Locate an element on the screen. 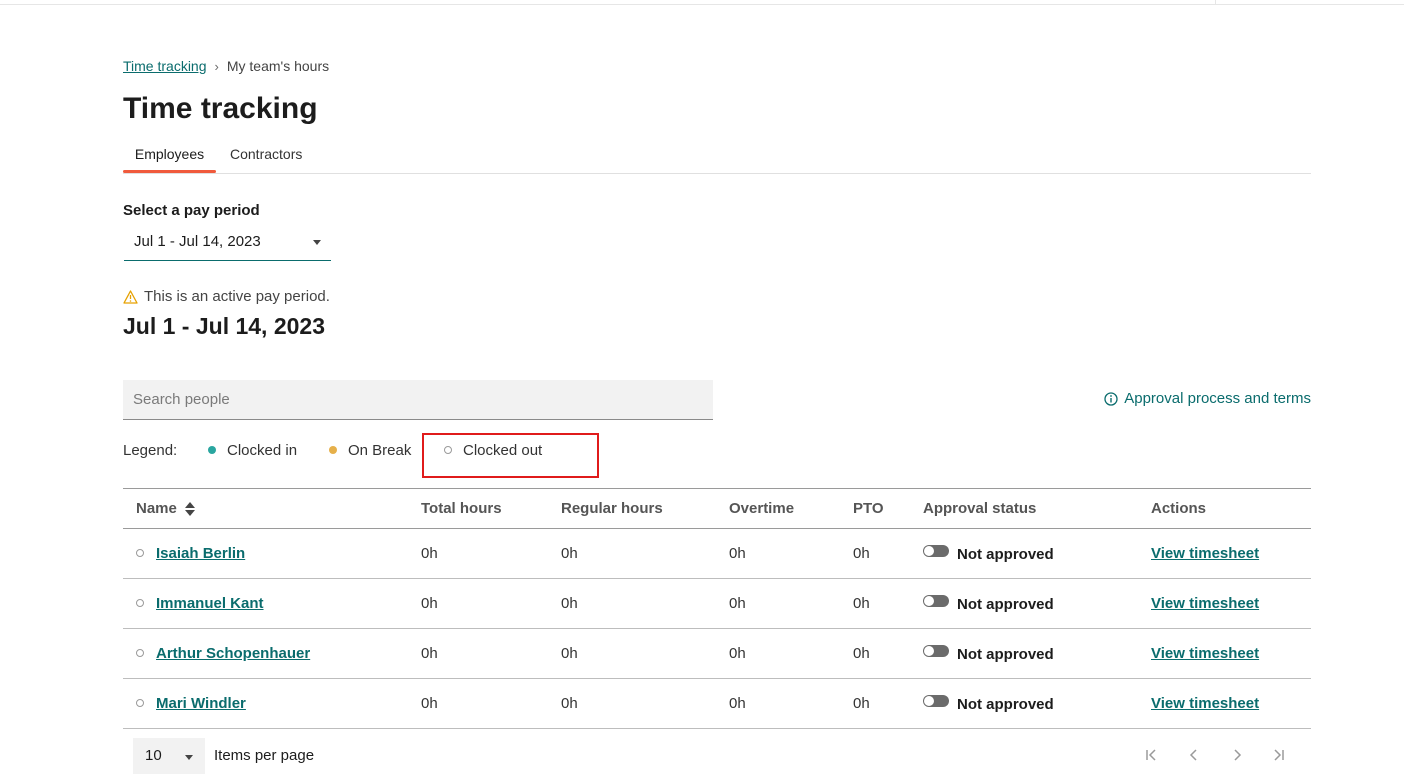 The image size is (1404, 774). approval-process-link-text: Approval process and terms is located at coordinates (1217, 398).